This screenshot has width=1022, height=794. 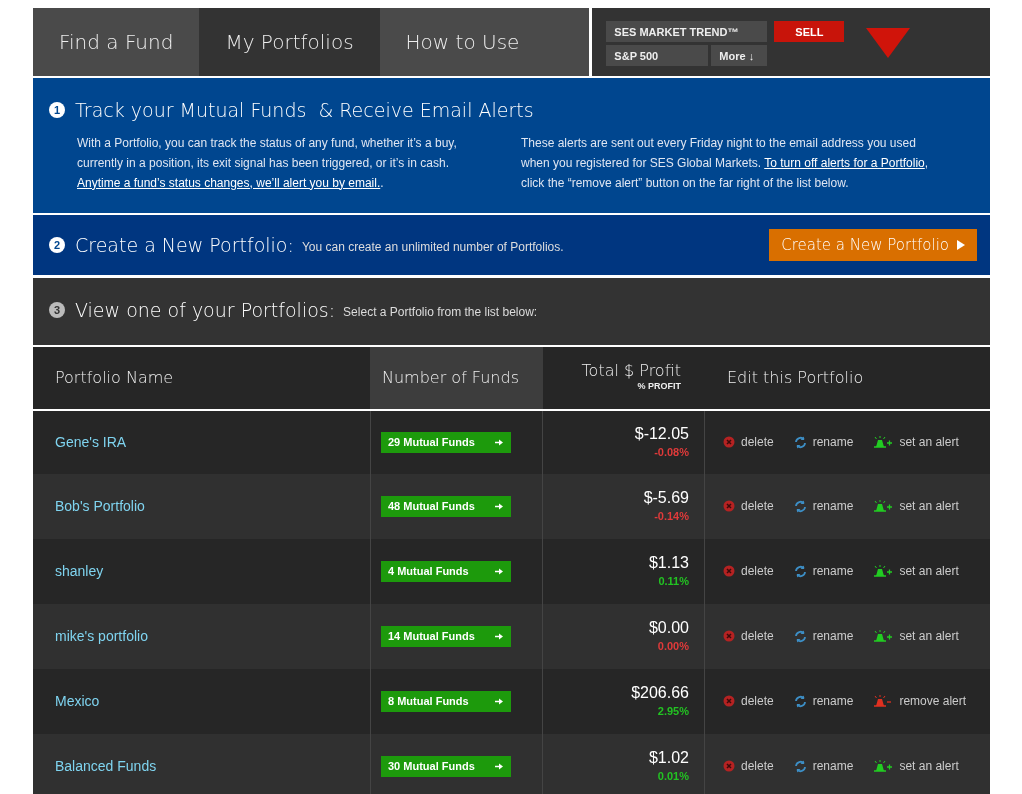 What do you see at coordinates (673, 581) in the screenshot?
I see `profit-percent: 0.11%` at bounding box center [673, 581].